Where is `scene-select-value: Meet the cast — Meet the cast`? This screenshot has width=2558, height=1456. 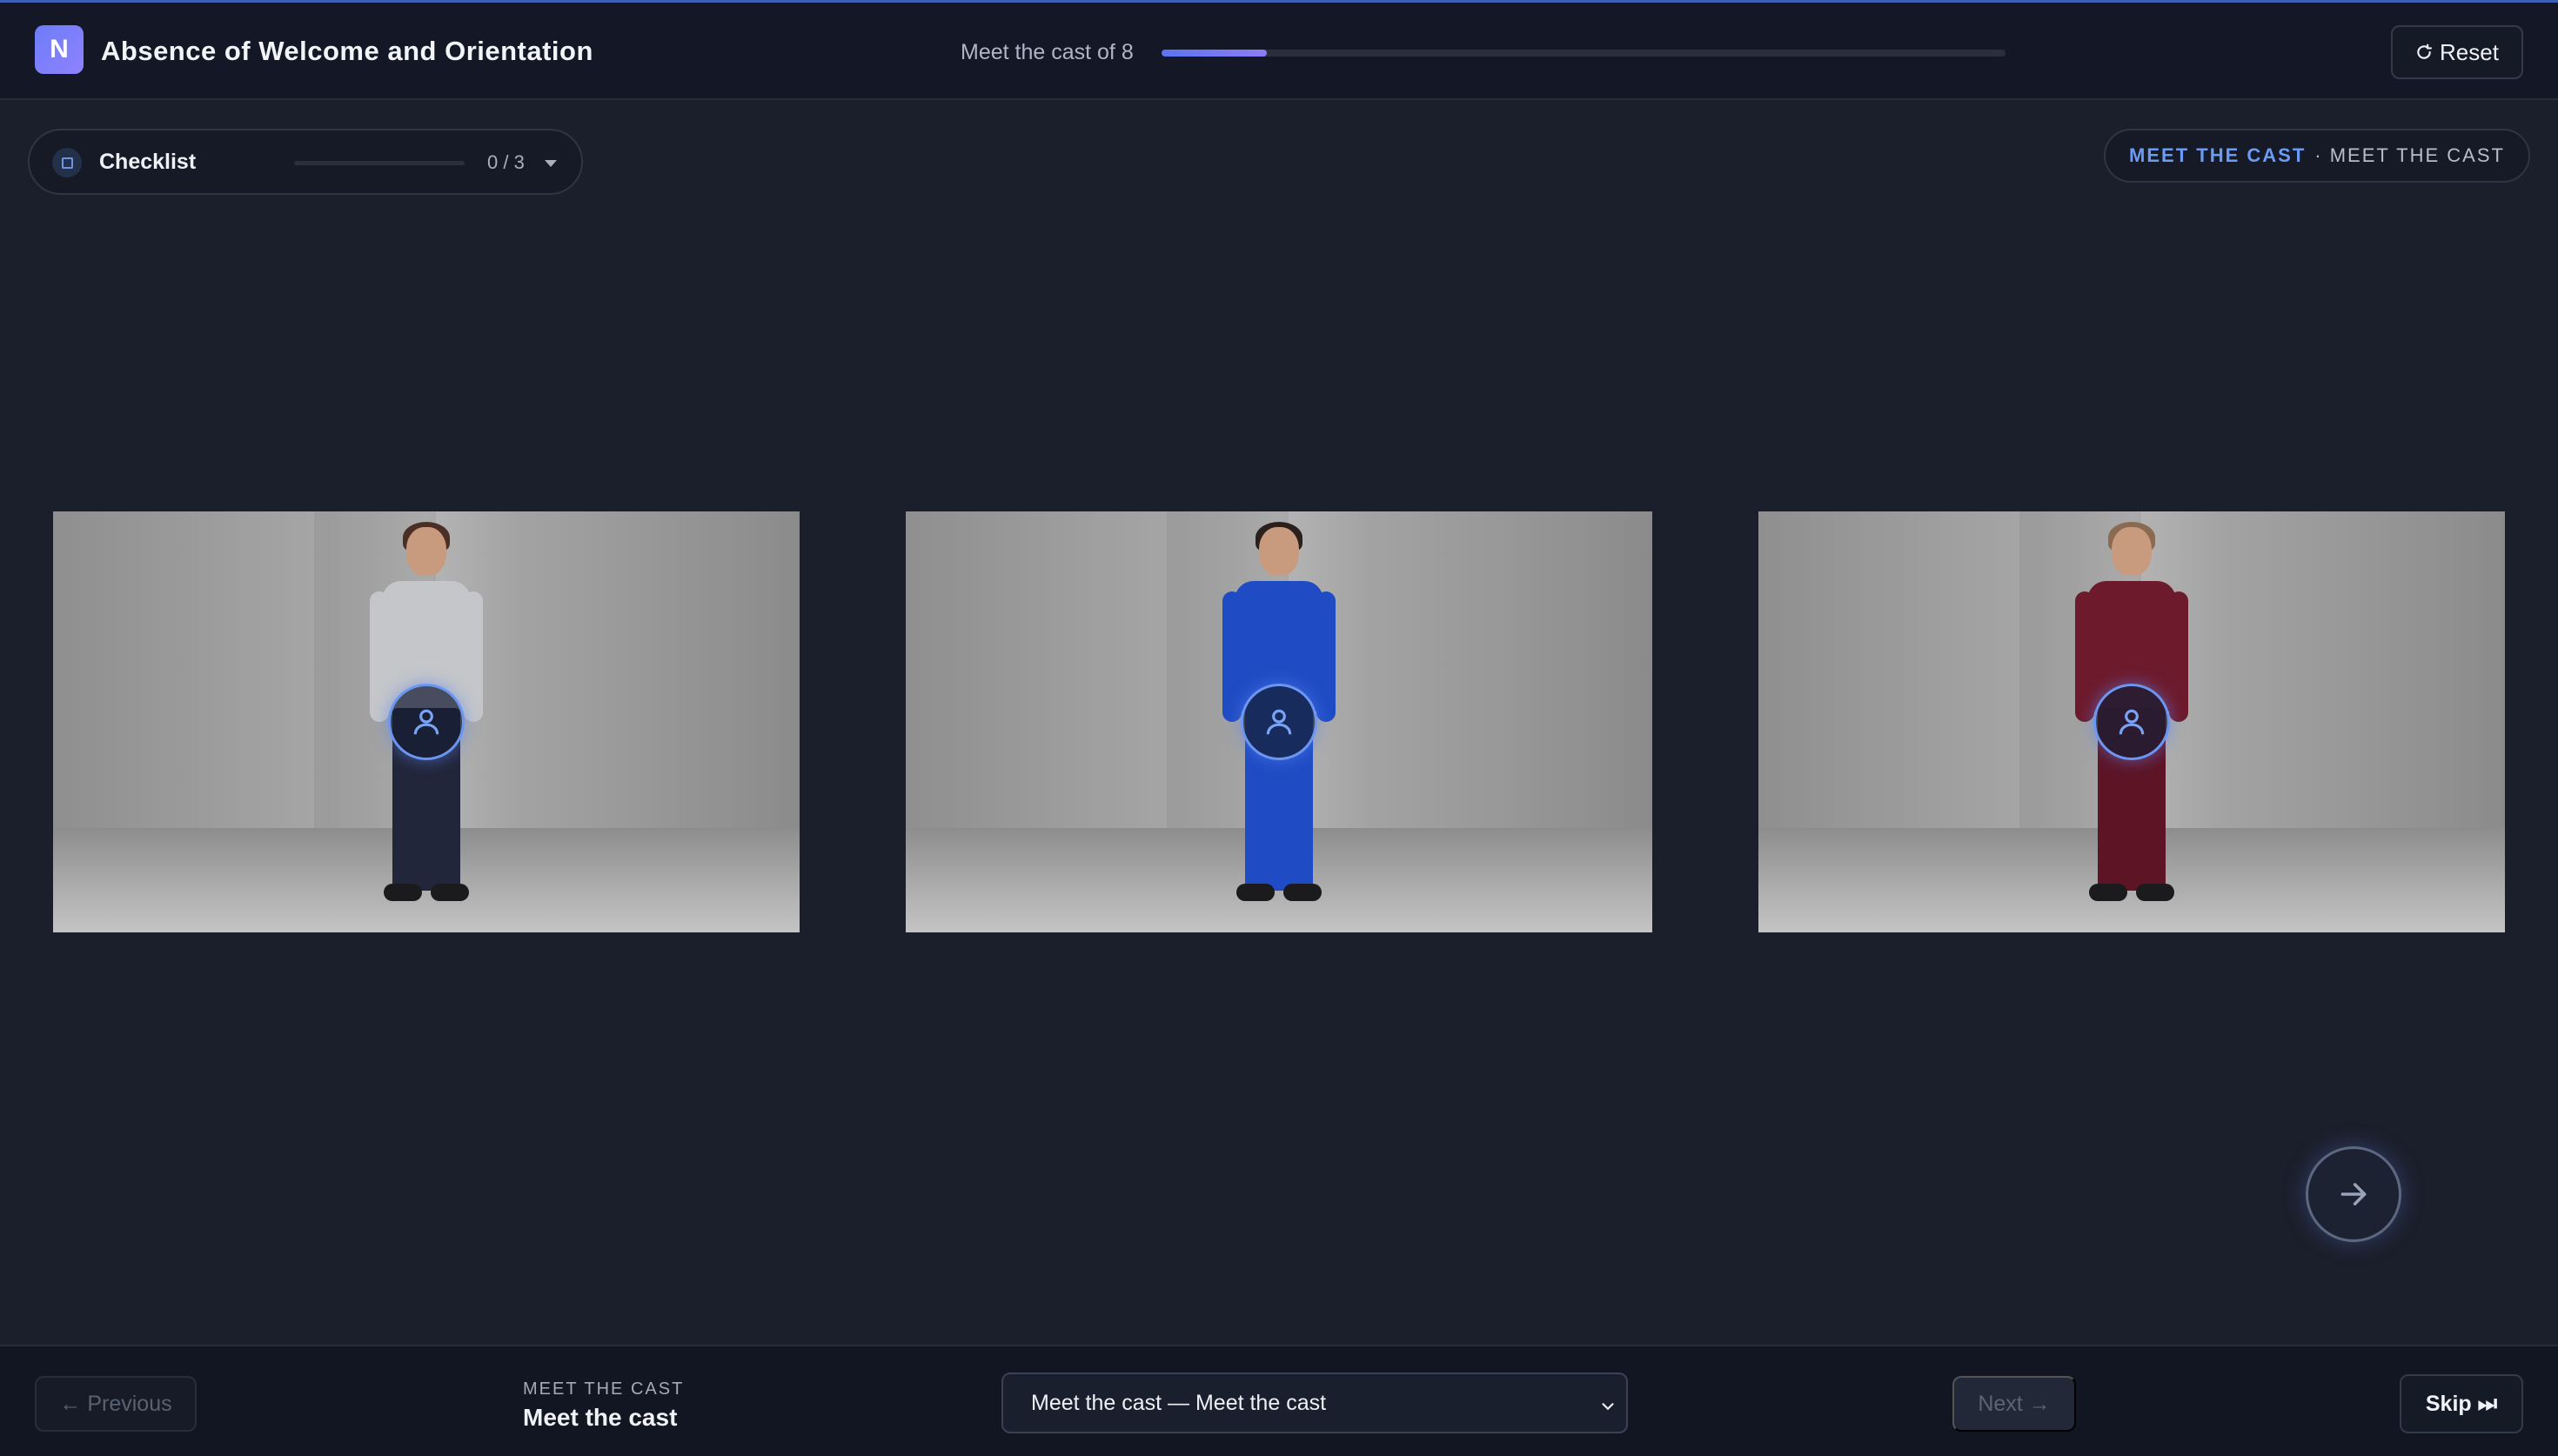
scene-select-value: Meet the cast — Meet the cast is located at coordinates (1179, 1402).